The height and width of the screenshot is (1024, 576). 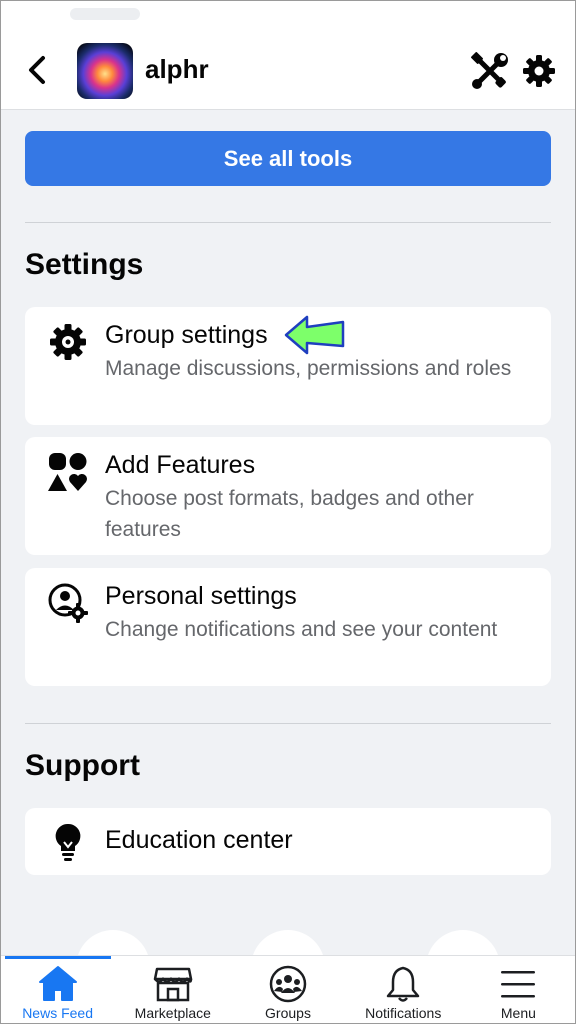 I want to click on group-header: alphr, so click(x=288, y=55).